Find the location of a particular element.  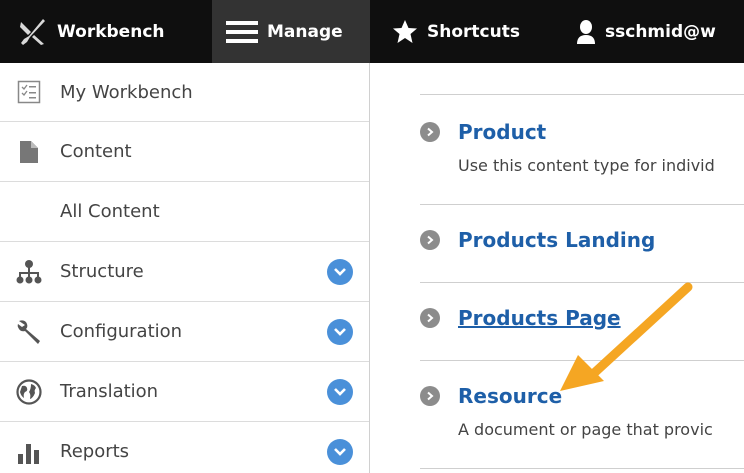

sidebar-item-label: Configuration is located at coordinates (121, 331).